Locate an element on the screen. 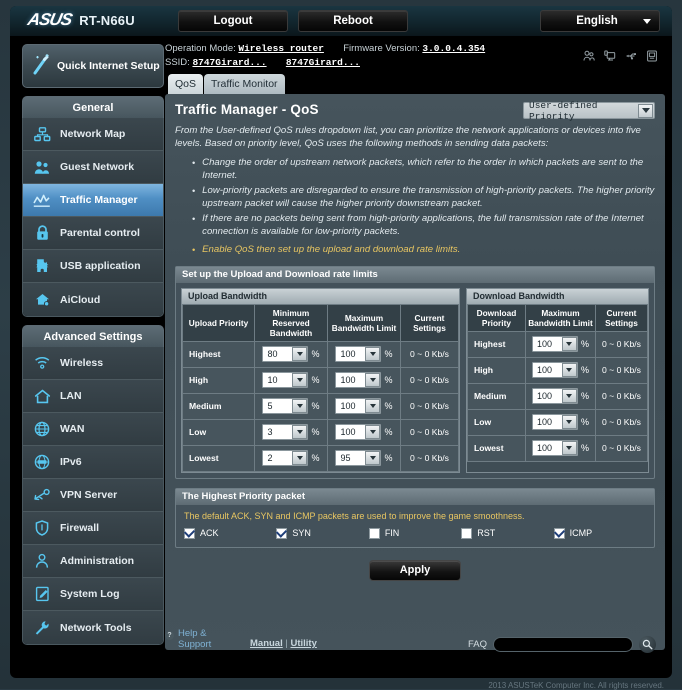  highest-priority-packet-title: The Highest Priority packet is located at coordinates (415, 497).